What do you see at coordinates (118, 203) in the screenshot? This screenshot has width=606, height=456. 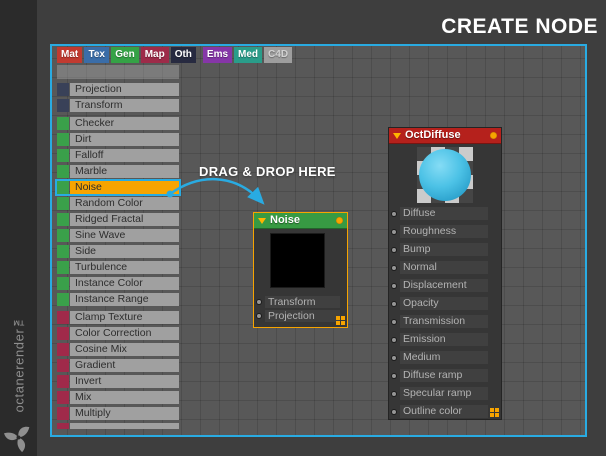 I see `list-item-random-color: Random Color` at bounding box center [118, 203].